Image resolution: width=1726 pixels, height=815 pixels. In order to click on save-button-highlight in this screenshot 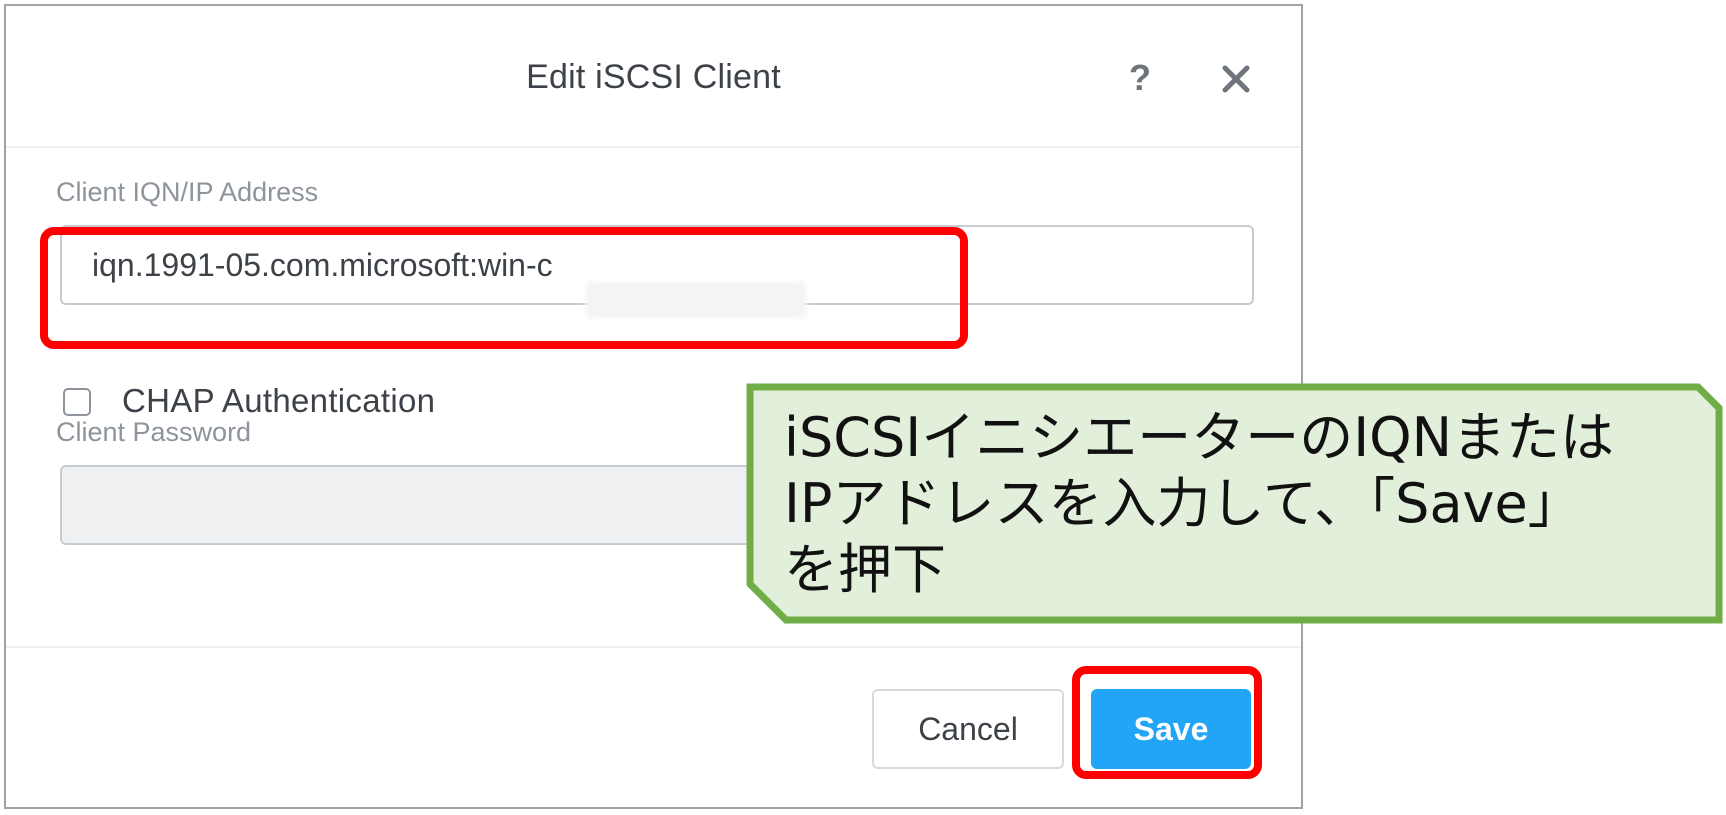, I will do `click(1167, 722)`.